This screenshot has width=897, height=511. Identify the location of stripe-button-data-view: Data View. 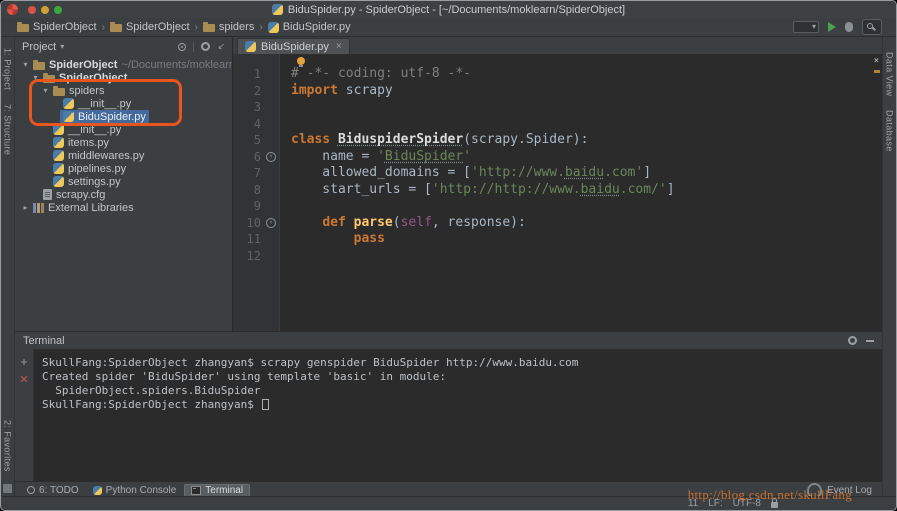
(890, 74).